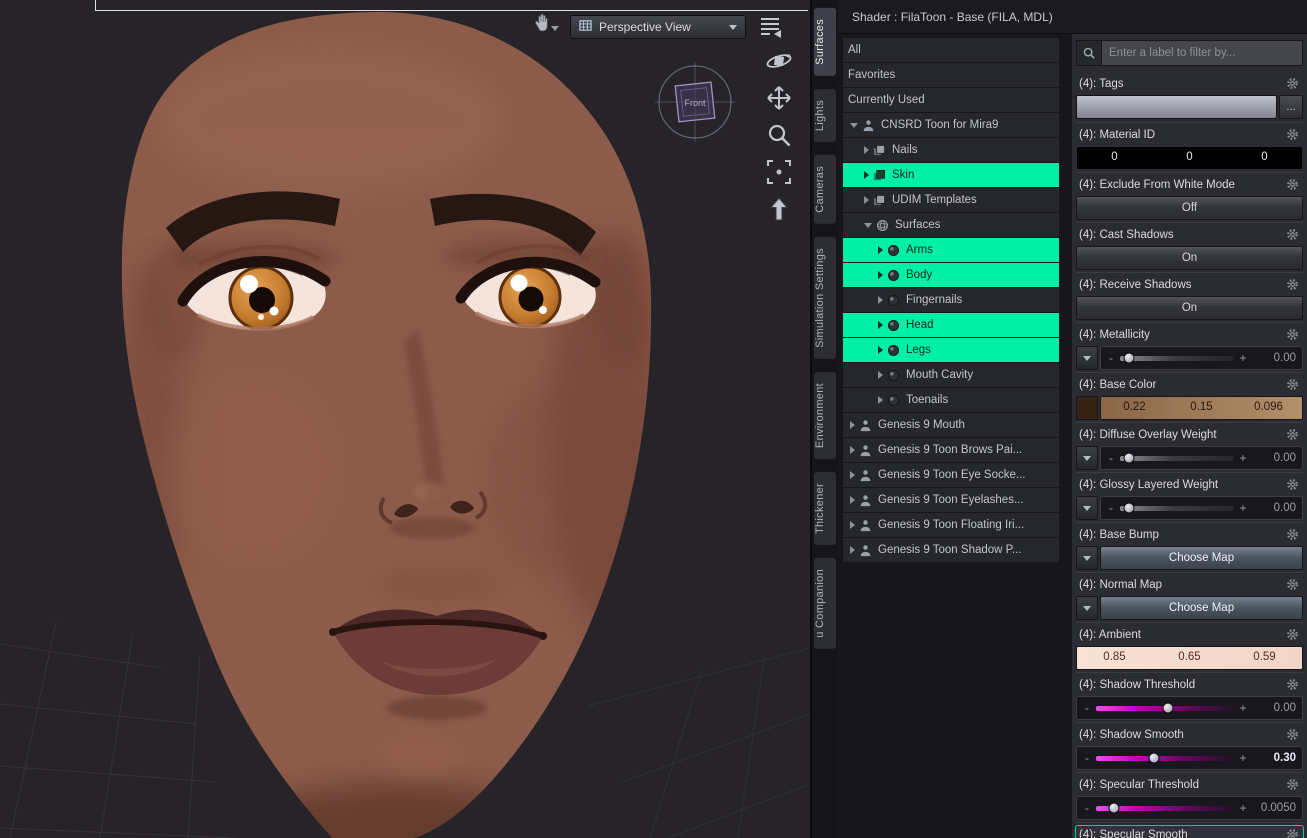 The height and width of the screenshot is (838, 1307). Describe the element at coordinates (951, 350) in the screenshot. I see `surface-list-item-legs: Legs` at that location.